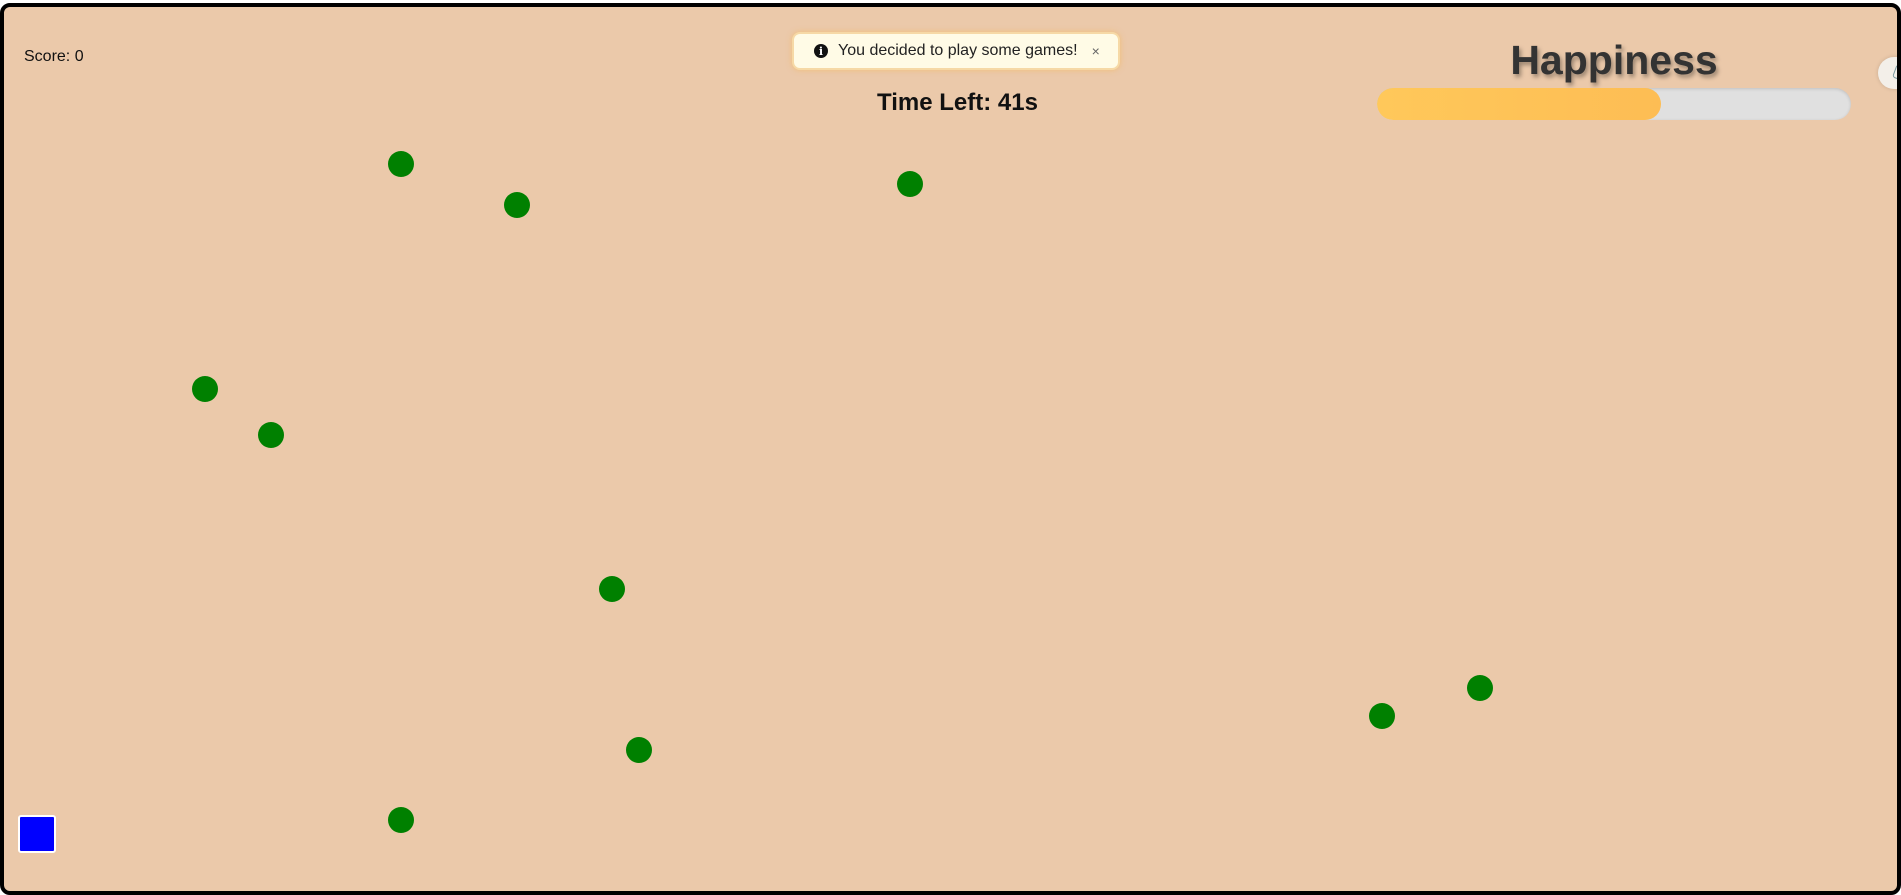 This screenshot has height=895, width=1901. I want to click on score-display: Score: 0, so click(54, 56).